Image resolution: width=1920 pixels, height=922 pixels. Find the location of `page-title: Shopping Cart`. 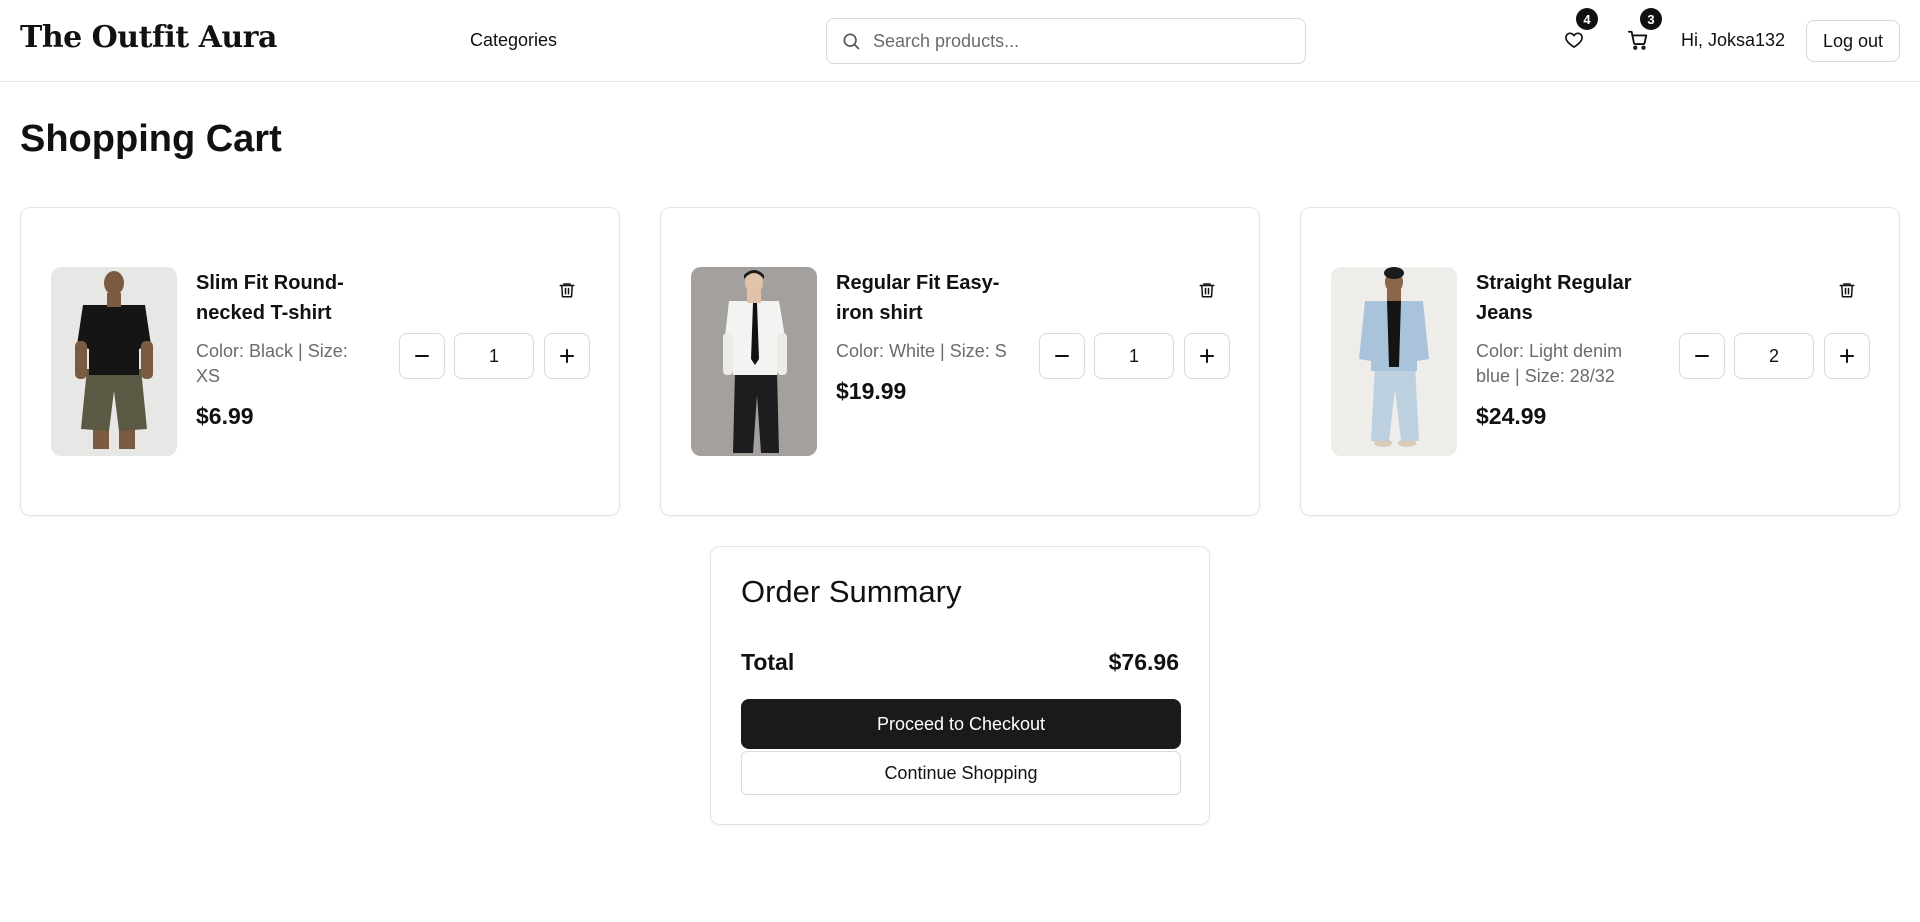

page-title: Shopping Cart is located at coordinates (151, 139).